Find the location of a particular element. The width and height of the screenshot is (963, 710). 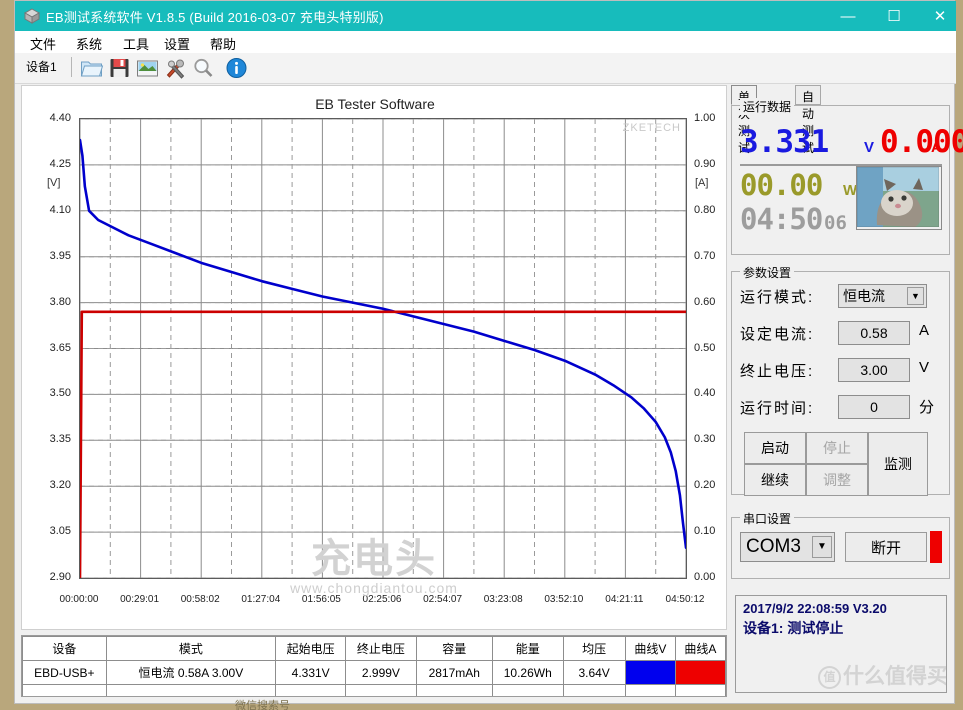

tab-auto-test: 自动测试 is located at coordinates (808, 120).